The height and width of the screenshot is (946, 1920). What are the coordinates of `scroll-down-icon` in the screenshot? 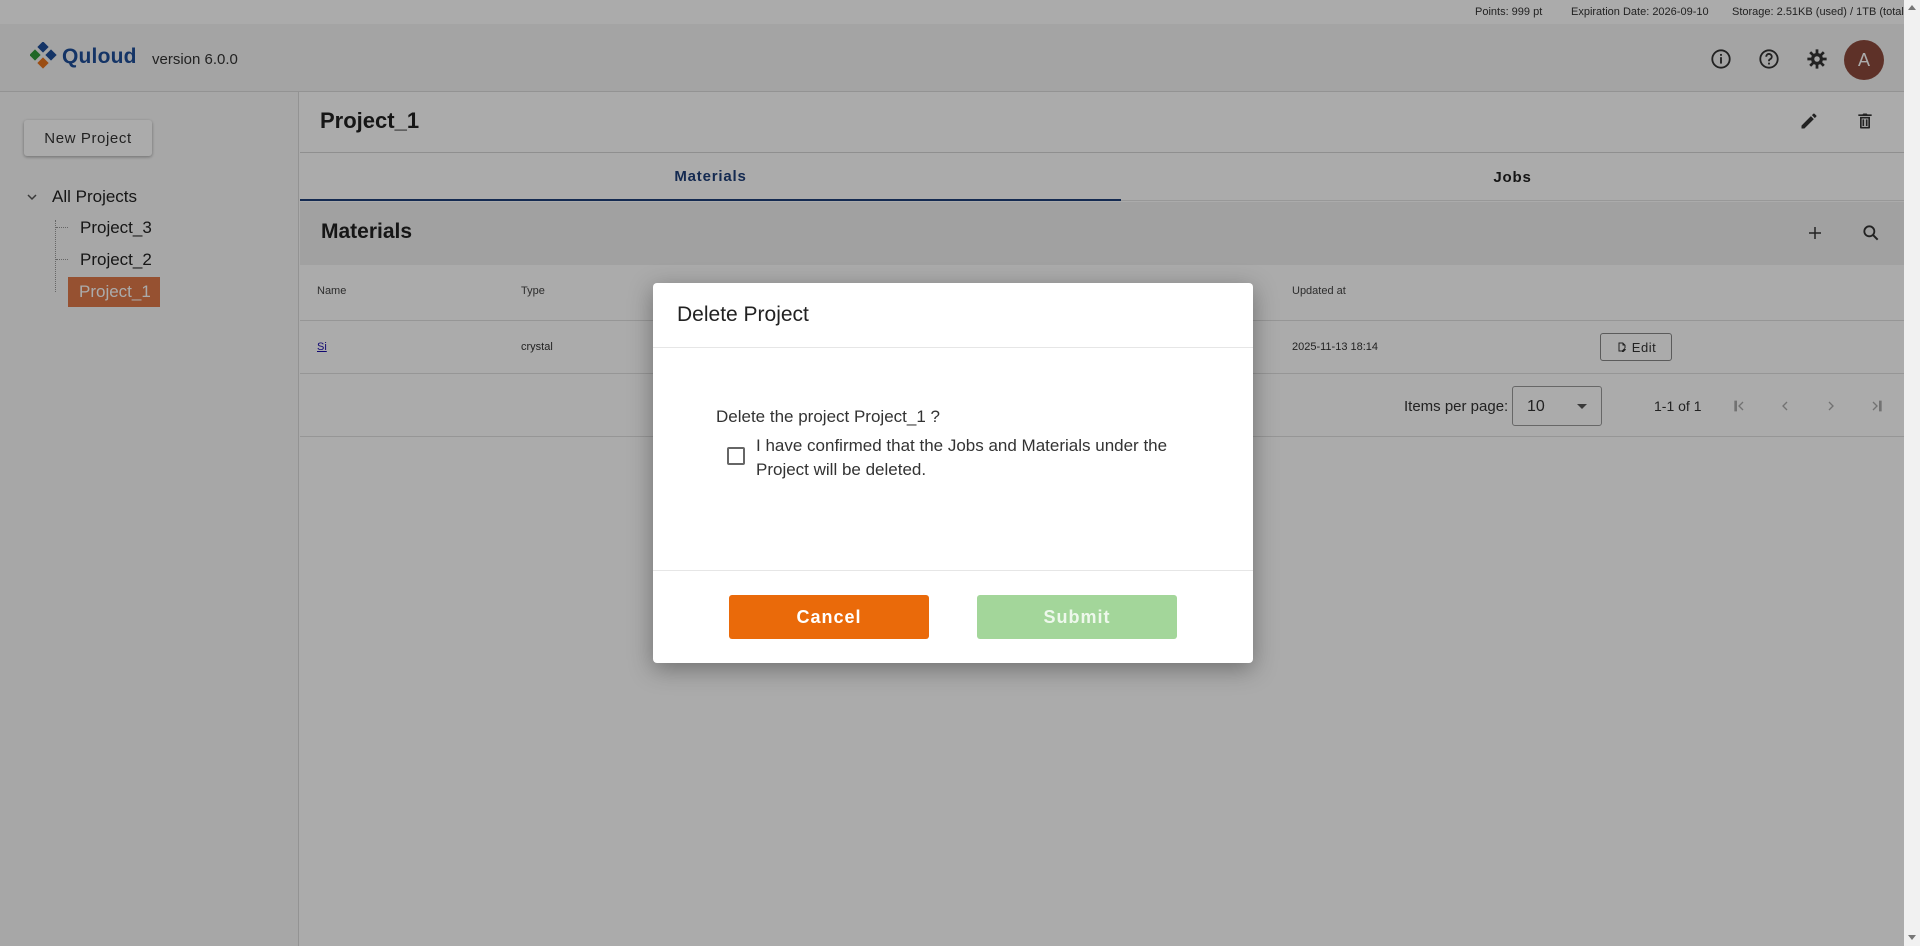 It's located at (1912, 937).